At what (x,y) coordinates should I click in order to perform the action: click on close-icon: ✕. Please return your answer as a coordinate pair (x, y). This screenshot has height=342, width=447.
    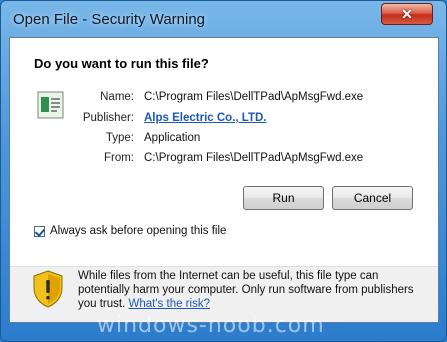
    Looking at the image, I should click on (407, 14).